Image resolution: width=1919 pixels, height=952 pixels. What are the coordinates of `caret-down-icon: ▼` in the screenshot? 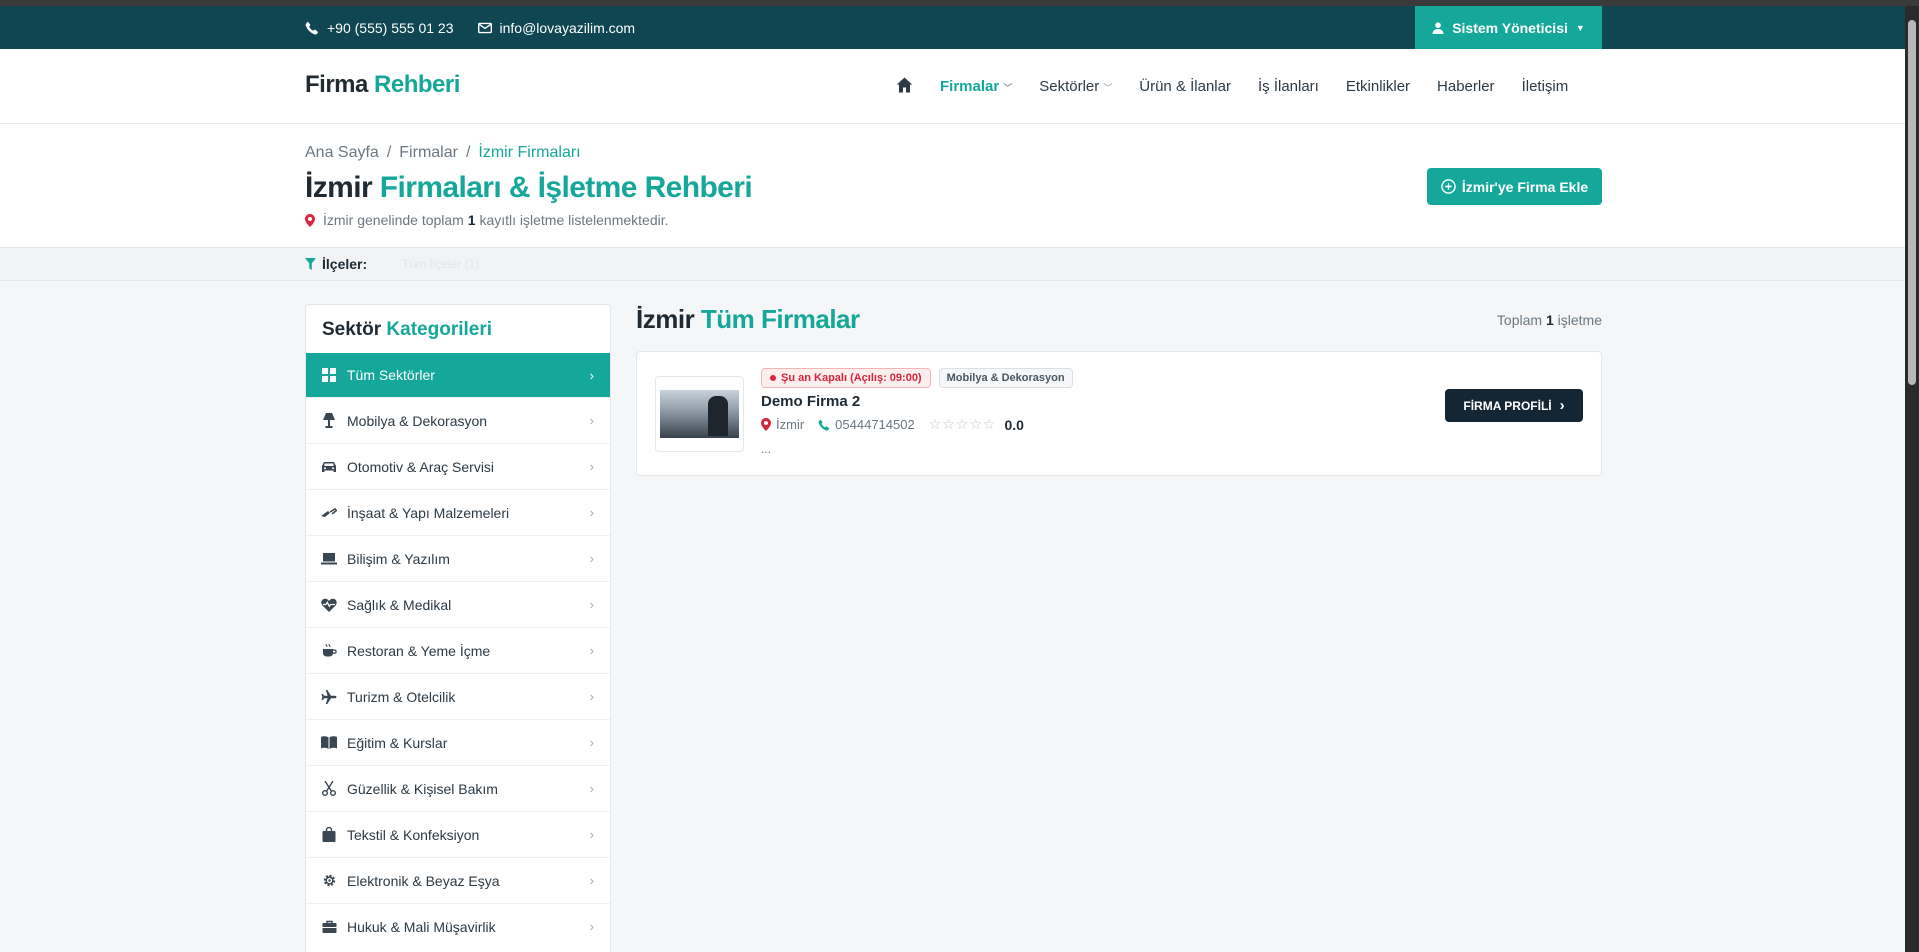 It's located at (1580, 27).